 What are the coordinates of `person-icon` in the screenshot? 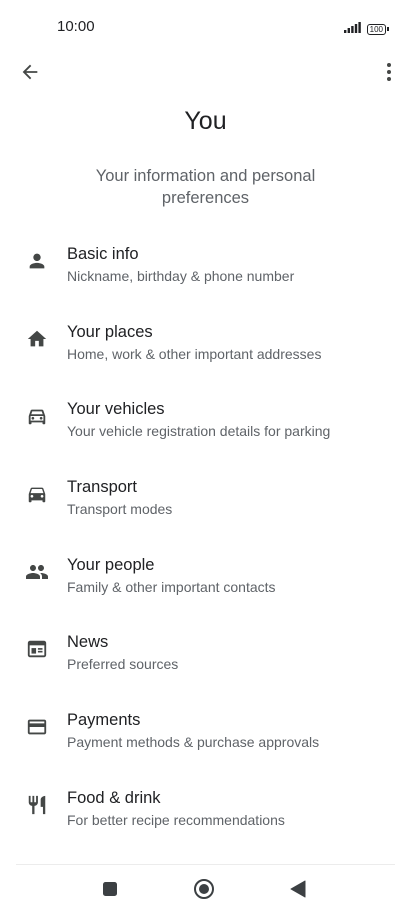 It's located at (37, 261).